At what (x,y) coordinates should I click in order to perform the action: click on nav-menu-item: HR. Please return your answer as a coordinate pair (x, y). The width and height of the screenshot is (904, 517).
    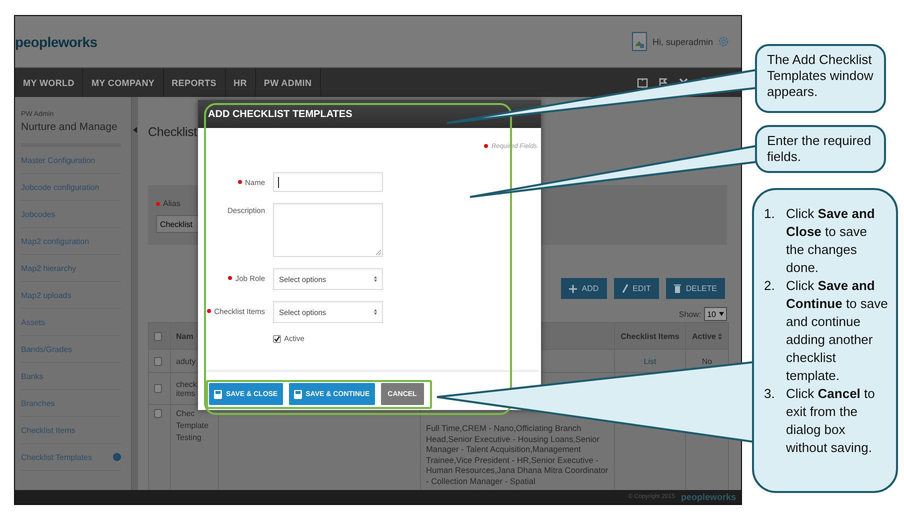
    Looking at the image, I should click on (241, 82).